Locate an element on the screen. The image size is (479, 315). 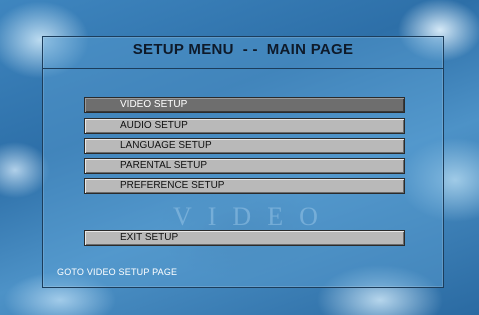
page-title: SETUP MENU - - MAIN PAGE is located at coordinates (243, 49).